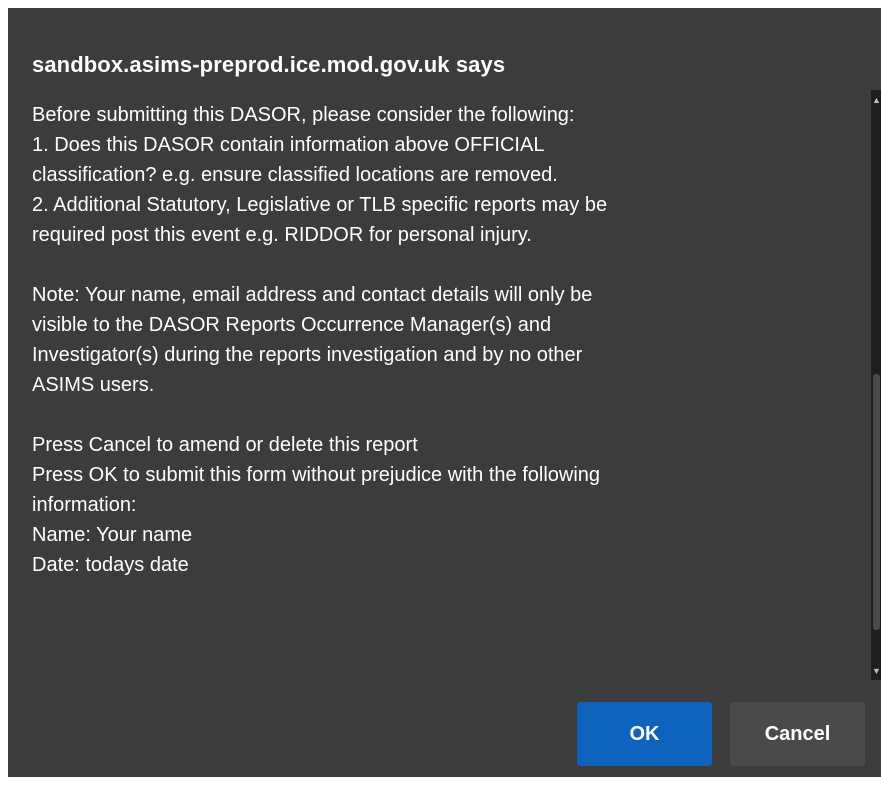  Describe the element at coordinates (876, 671) in the screenshot. I see `chevron-down-icon: ▼` at that location.